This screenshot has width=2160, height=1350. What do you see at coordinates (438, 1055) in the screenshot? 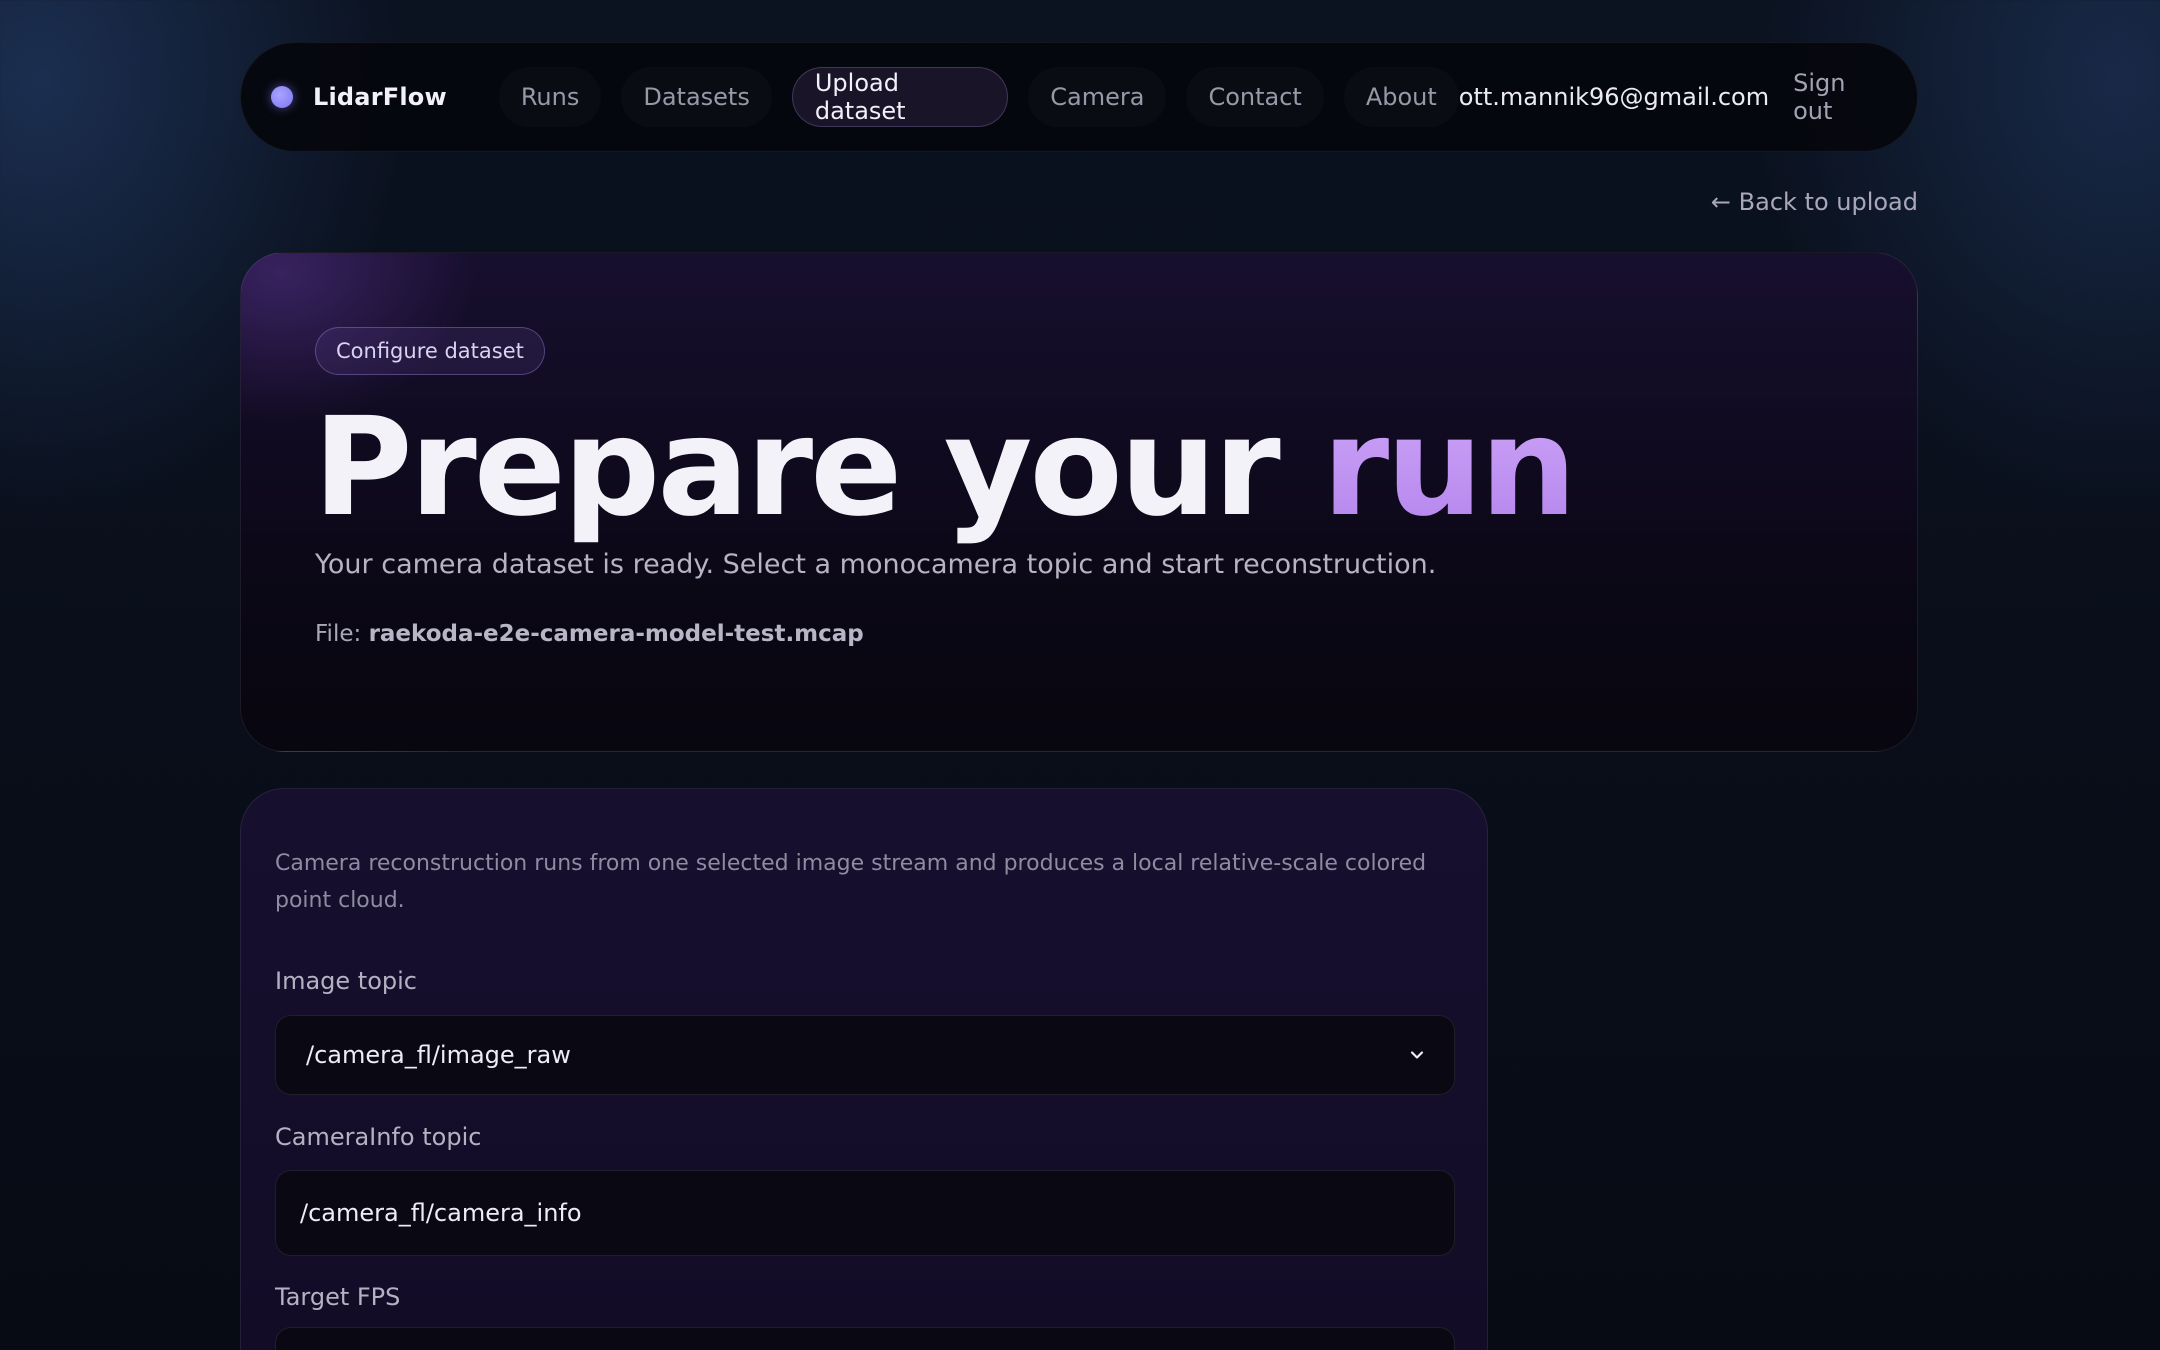
I see `image-topic-value: /camera_fl/image_raw` at bounding box center [438, 1055].